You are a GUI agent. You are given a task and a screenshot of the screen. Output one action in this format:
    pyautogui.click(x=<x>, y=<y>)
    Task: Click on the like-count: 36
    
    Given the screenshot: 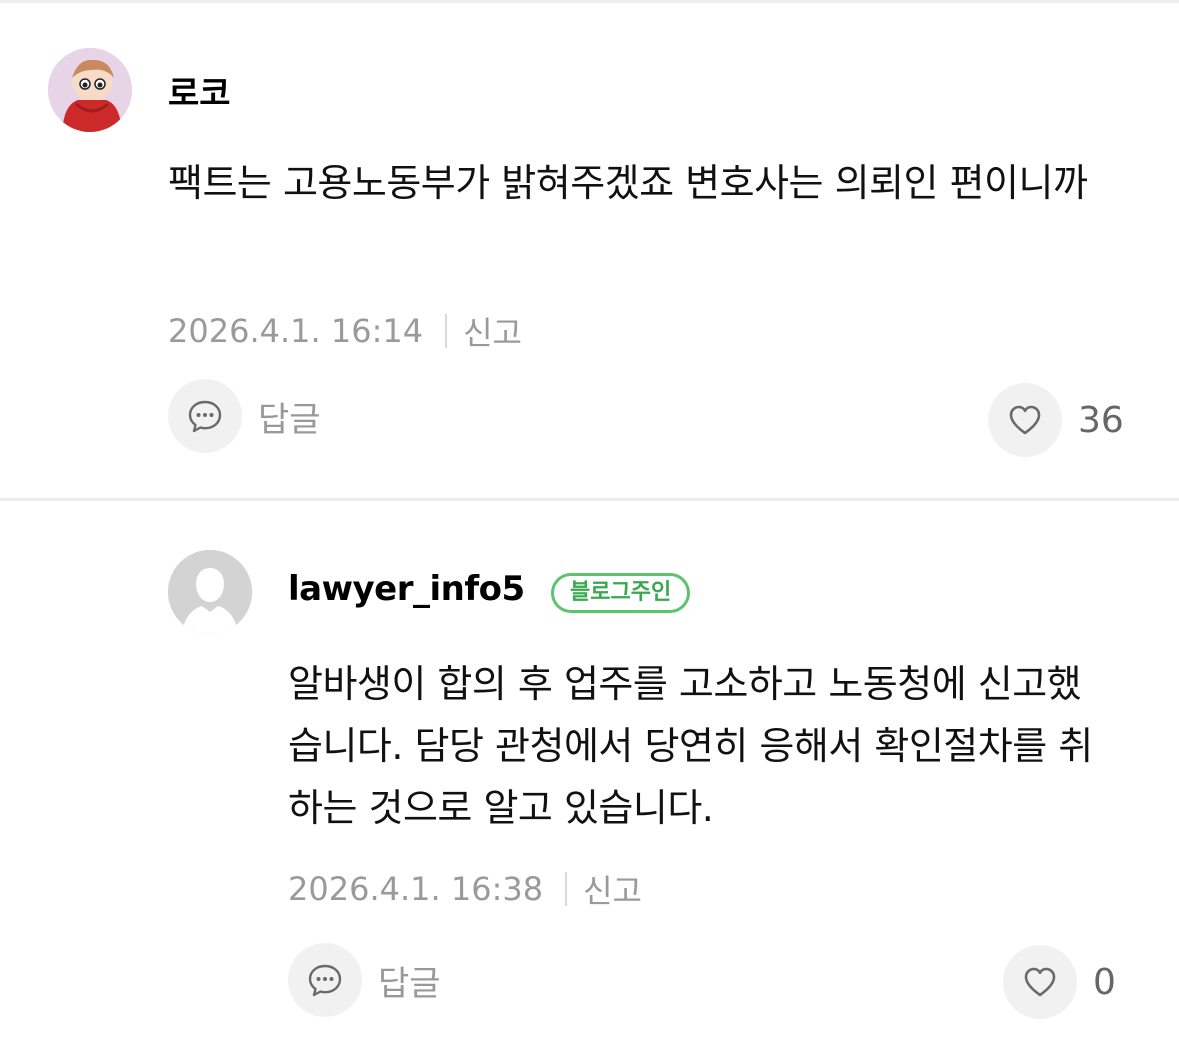 What is the action you would take?
    pyautogui.click(x=1101, y=420)
    